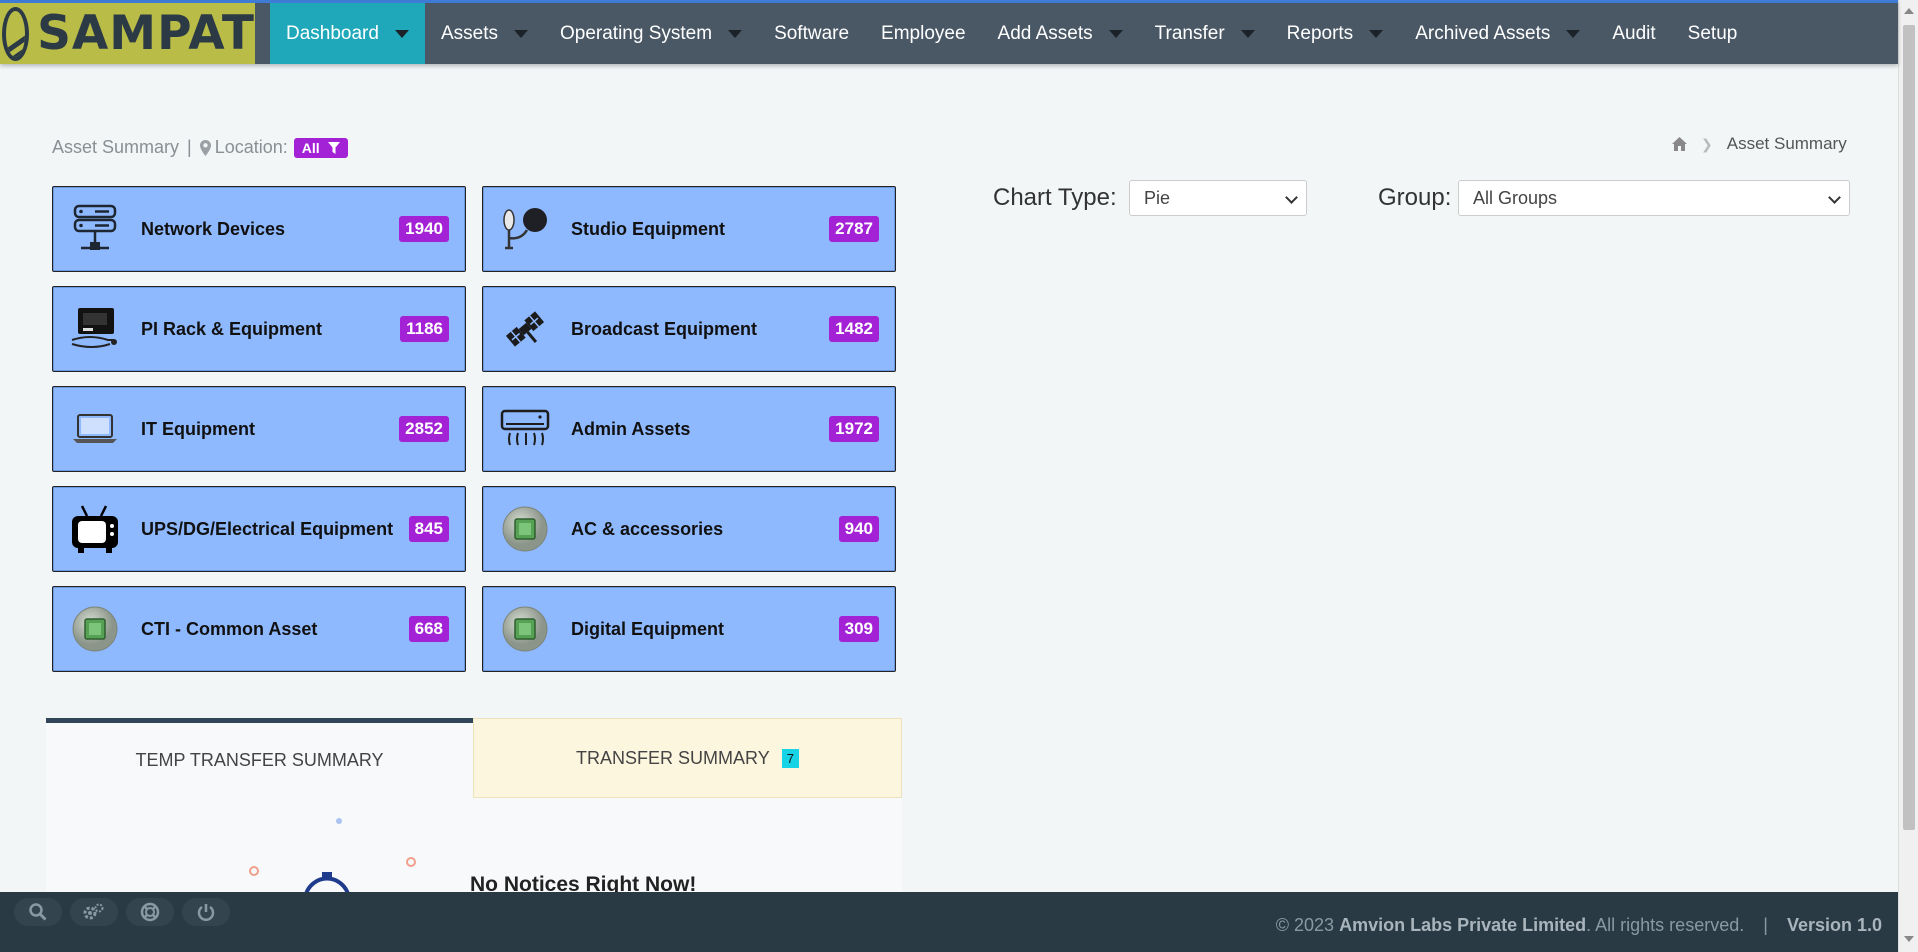 This screenshot has width=1918, height=952. I want to click on nav-item-assets: Assets, so click(484, 33).